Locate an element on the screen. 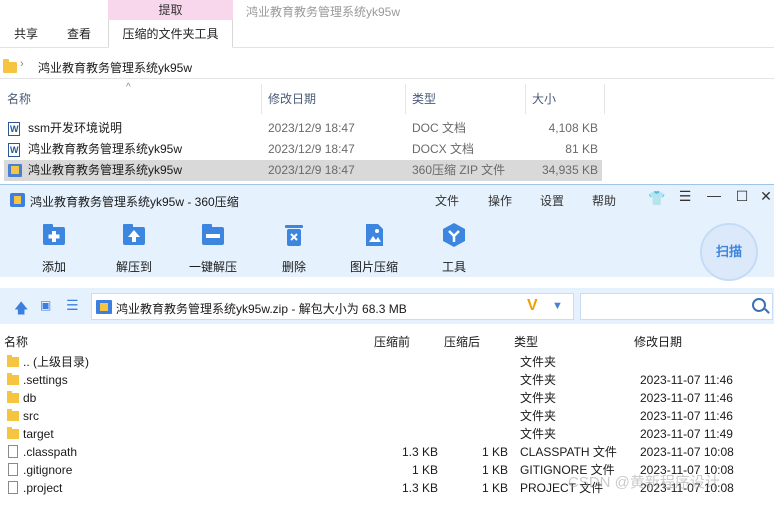 Image resolution: width=774 pixels, height=505 pixels. skin-icon: 👕 is located at coordinates (657, 198).